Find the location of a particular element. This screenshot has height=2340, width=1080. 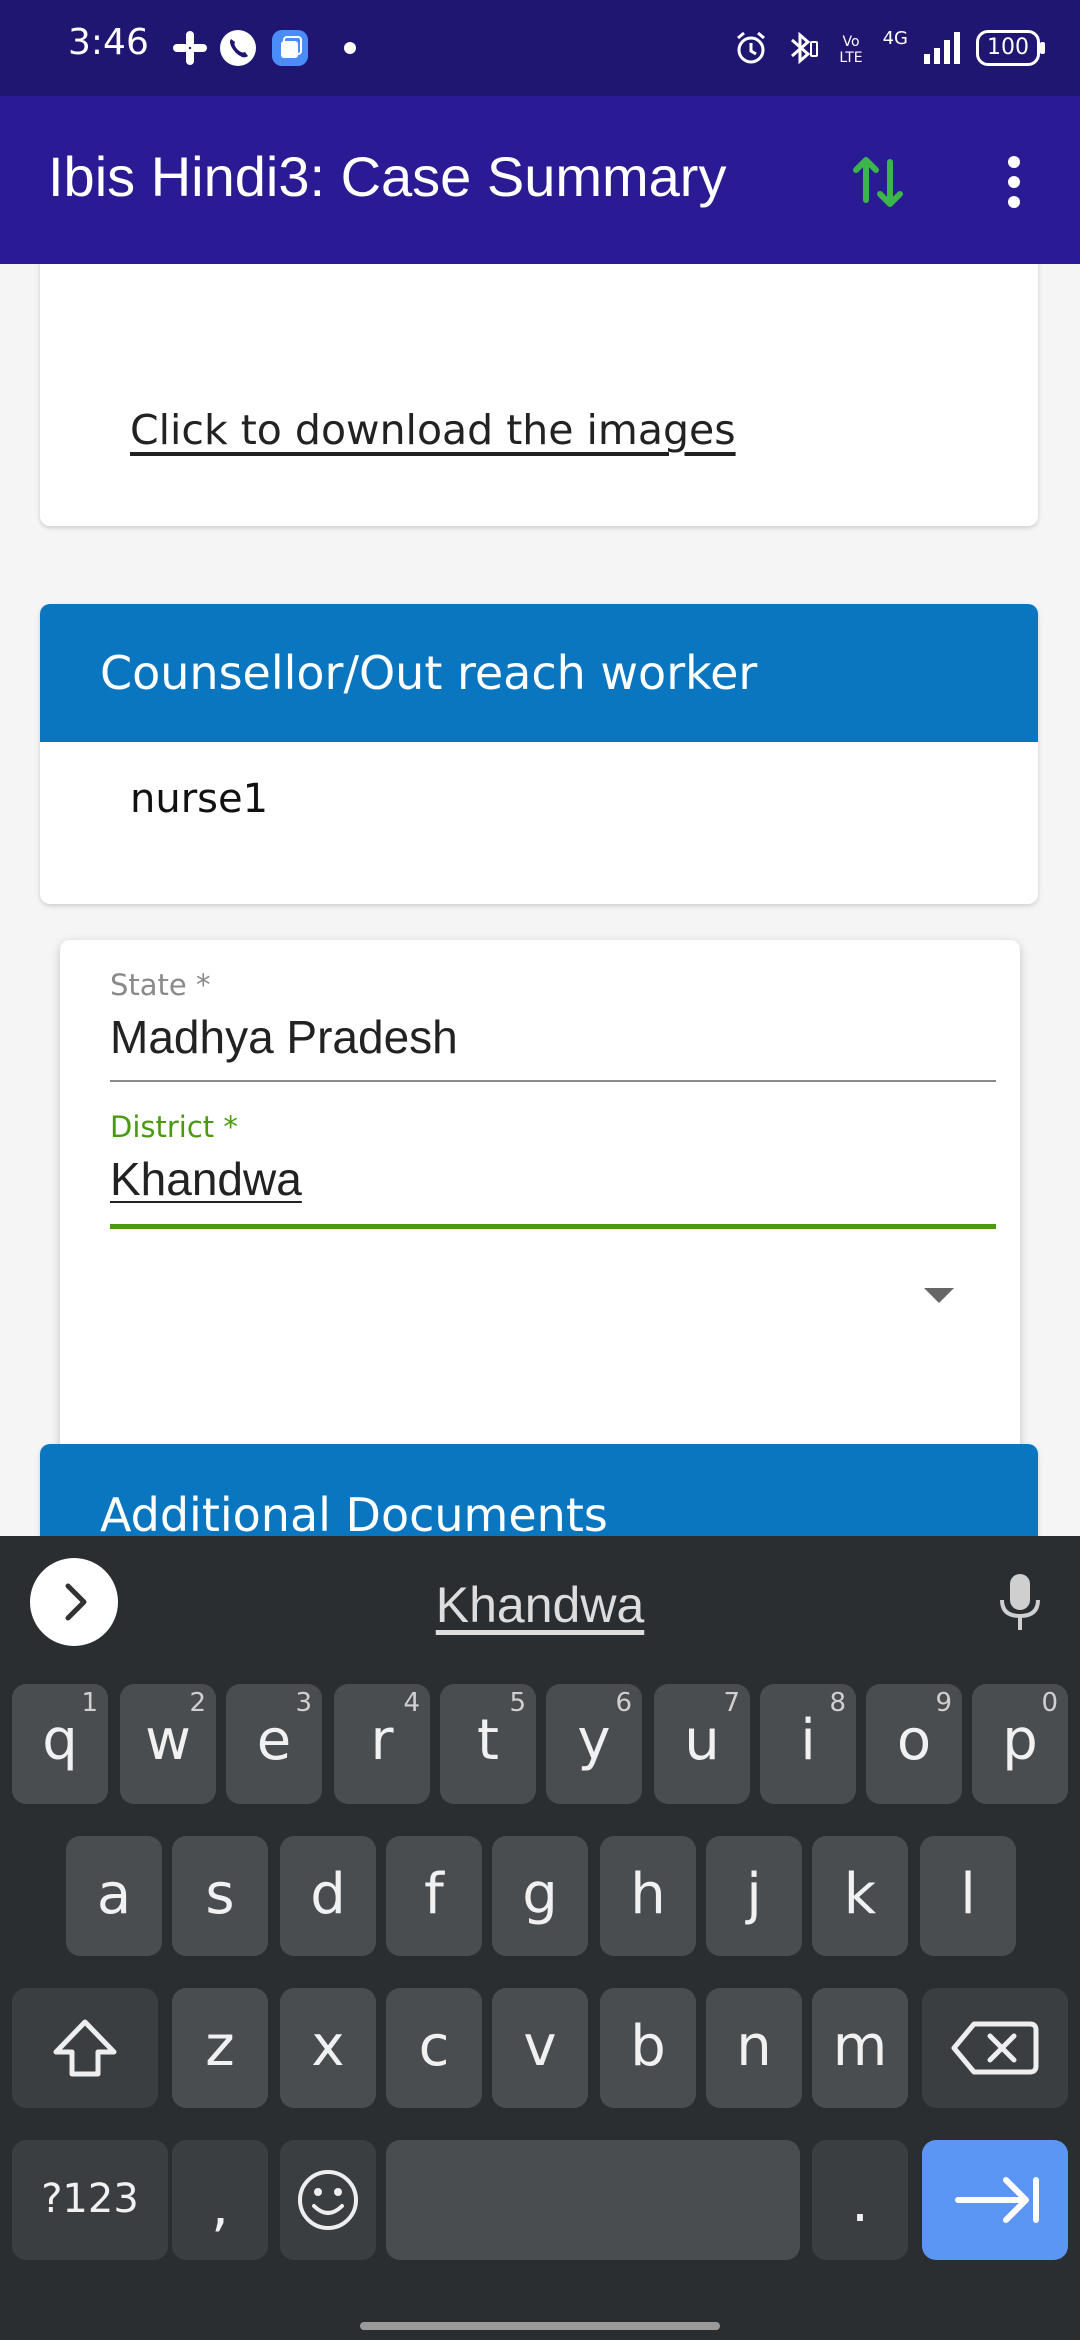

key-d: d is located at coordinates (328, 1896).